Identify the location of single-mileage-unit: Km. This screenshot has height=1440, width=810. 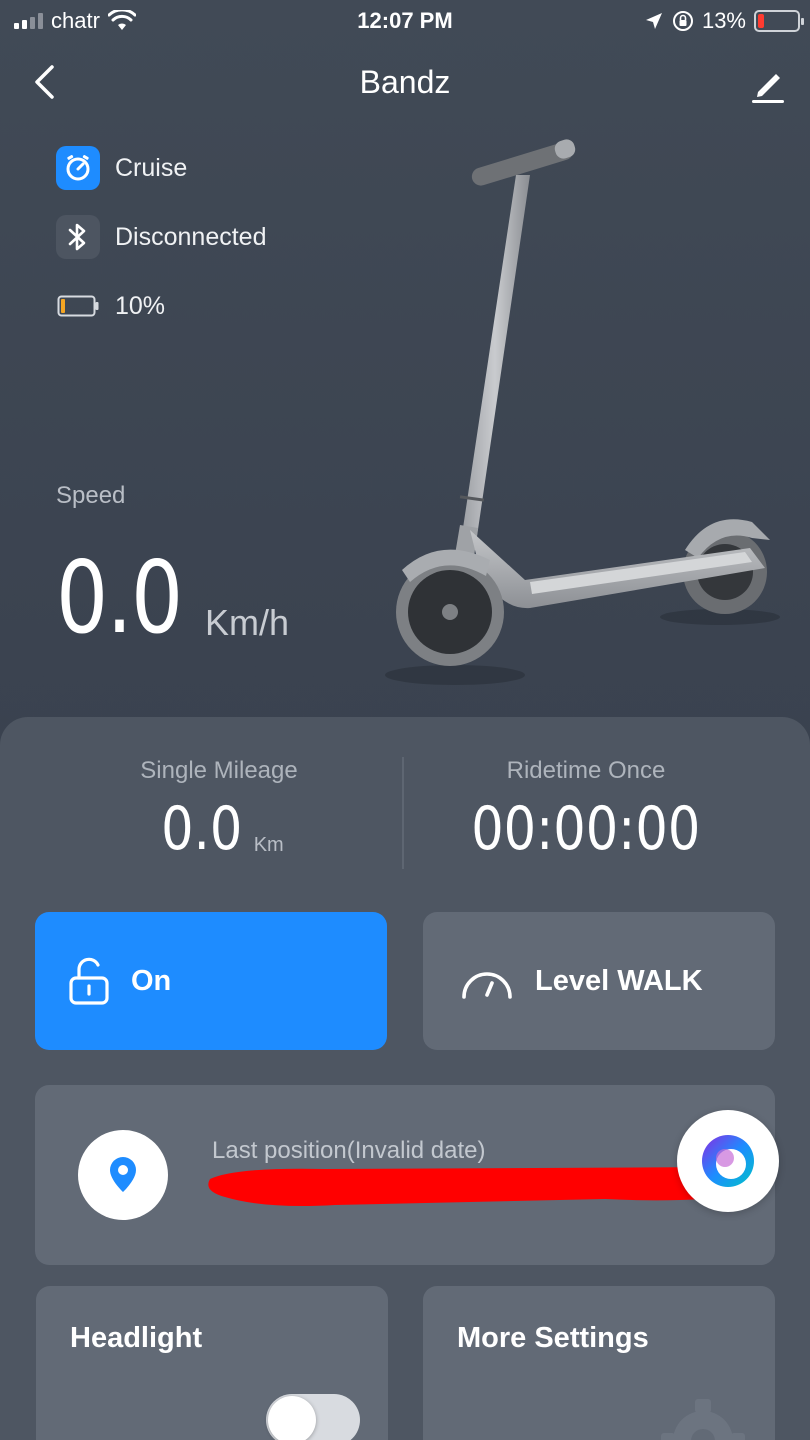
(268, 845).